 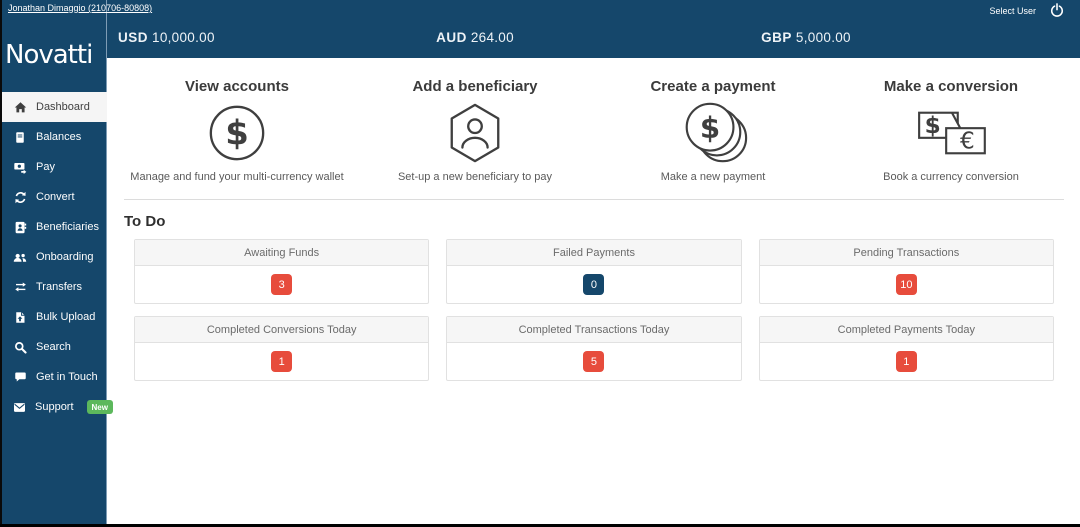 I want to click on users-icon, so click(x=20, y=257).